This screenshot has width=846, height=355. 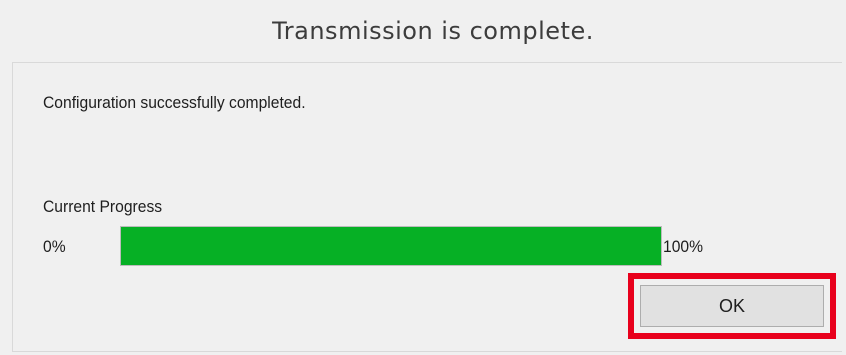 I want to click on progress-min-label: 0%, so click(x=54, y=246).